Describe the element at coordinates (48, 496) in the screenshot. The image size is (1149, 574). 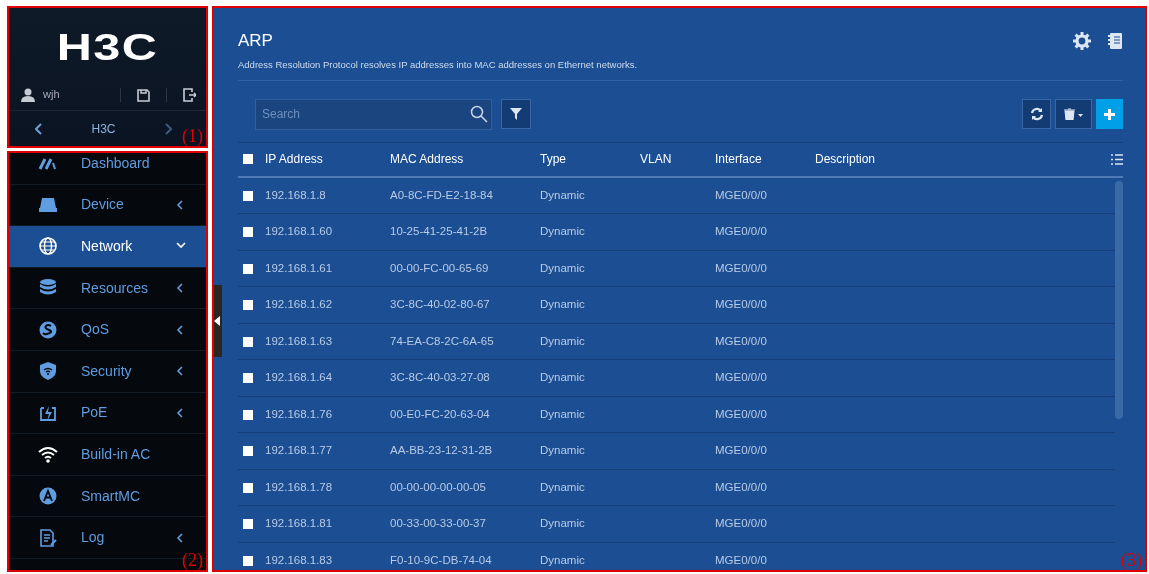
I see `circle-letter-icon` at that location.